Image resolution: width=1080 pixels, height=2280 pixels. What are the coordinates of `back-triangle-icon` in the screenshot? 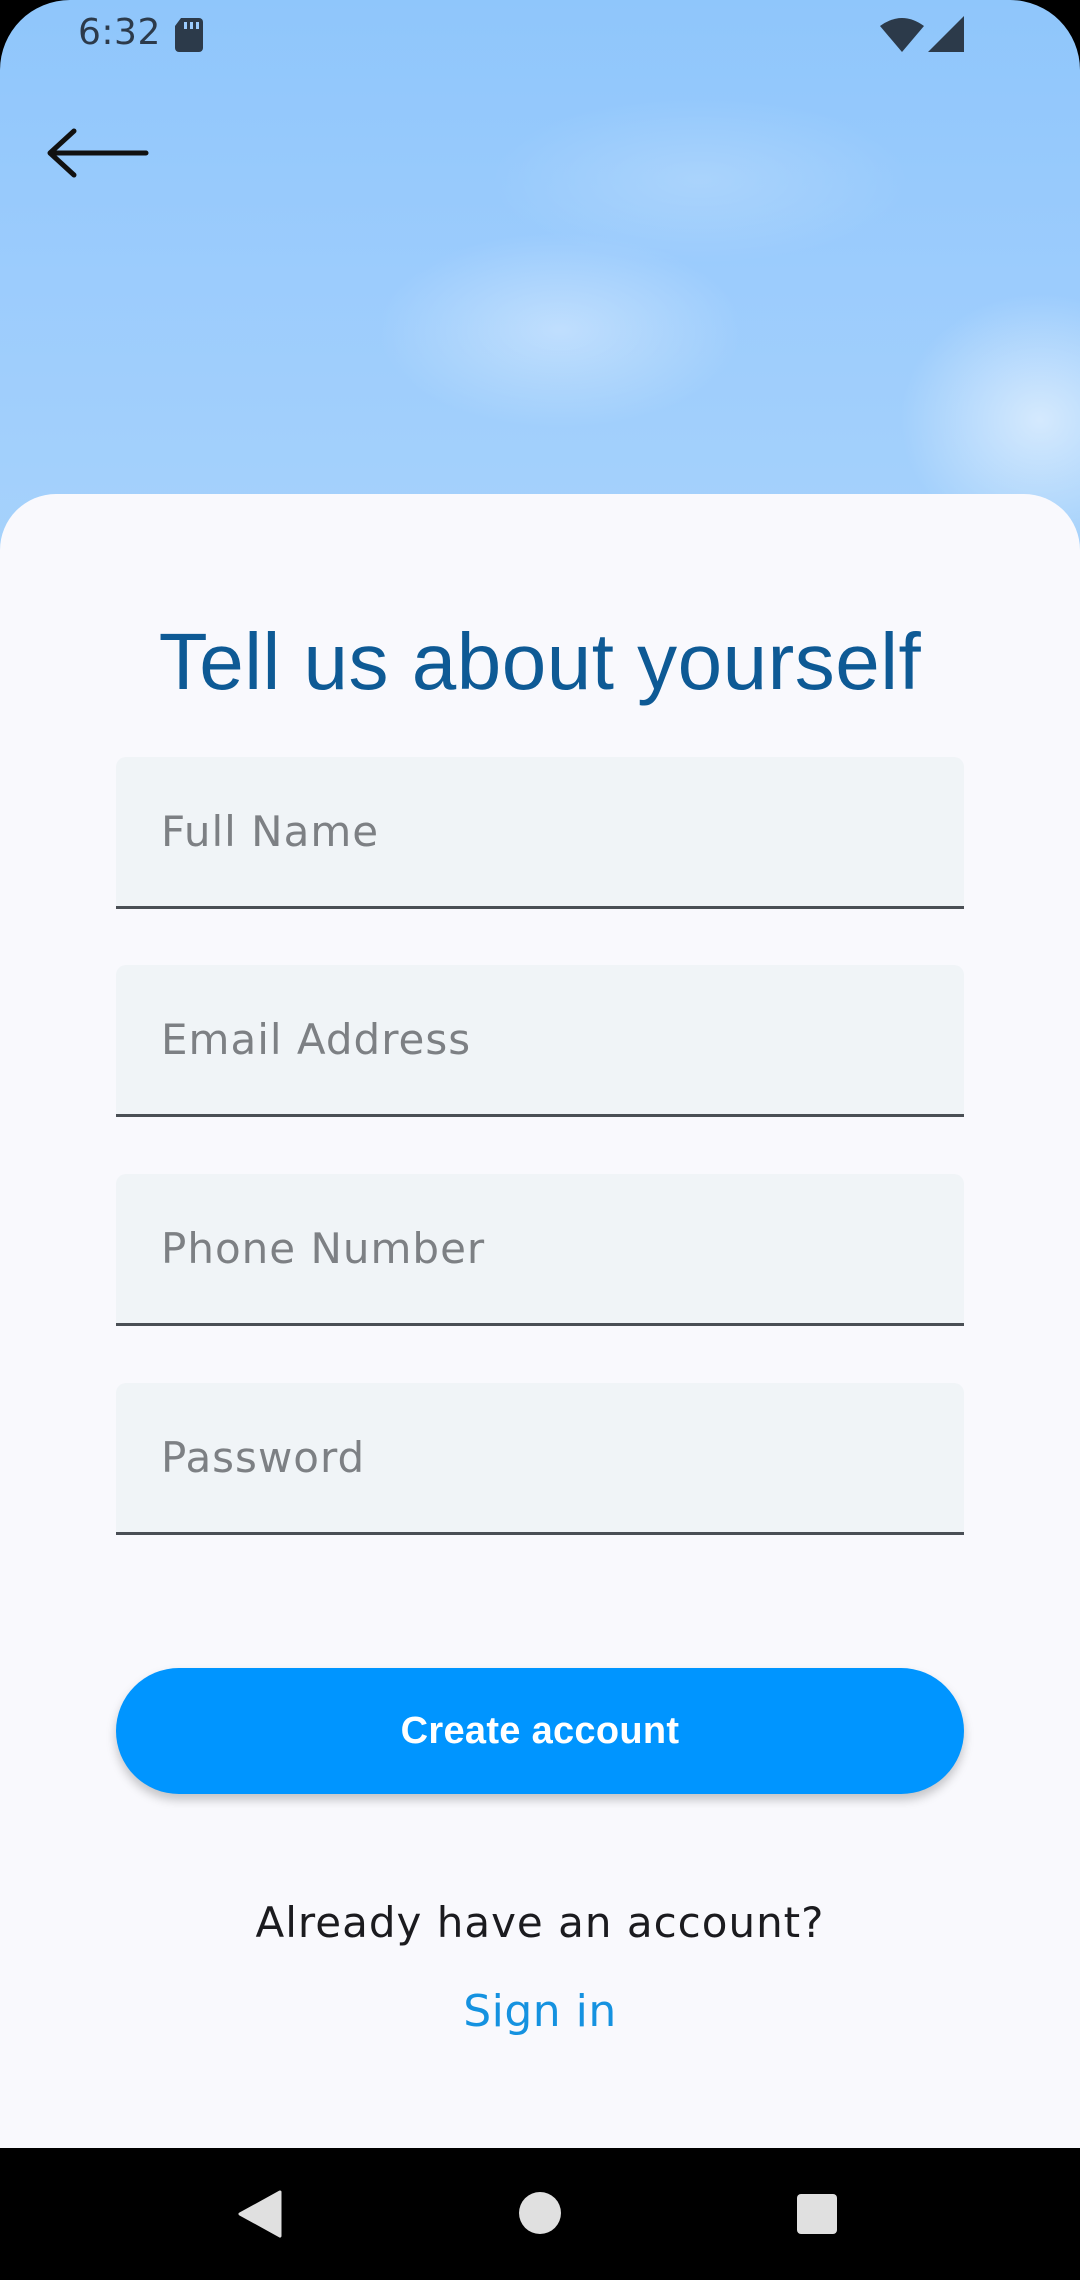 It's located at (260, 2214).